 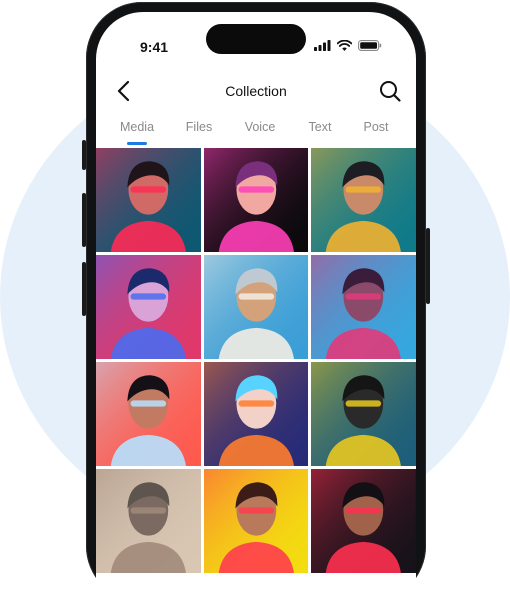 I want to click on tab-voice-label: Voice, so click(x=260, y=127).